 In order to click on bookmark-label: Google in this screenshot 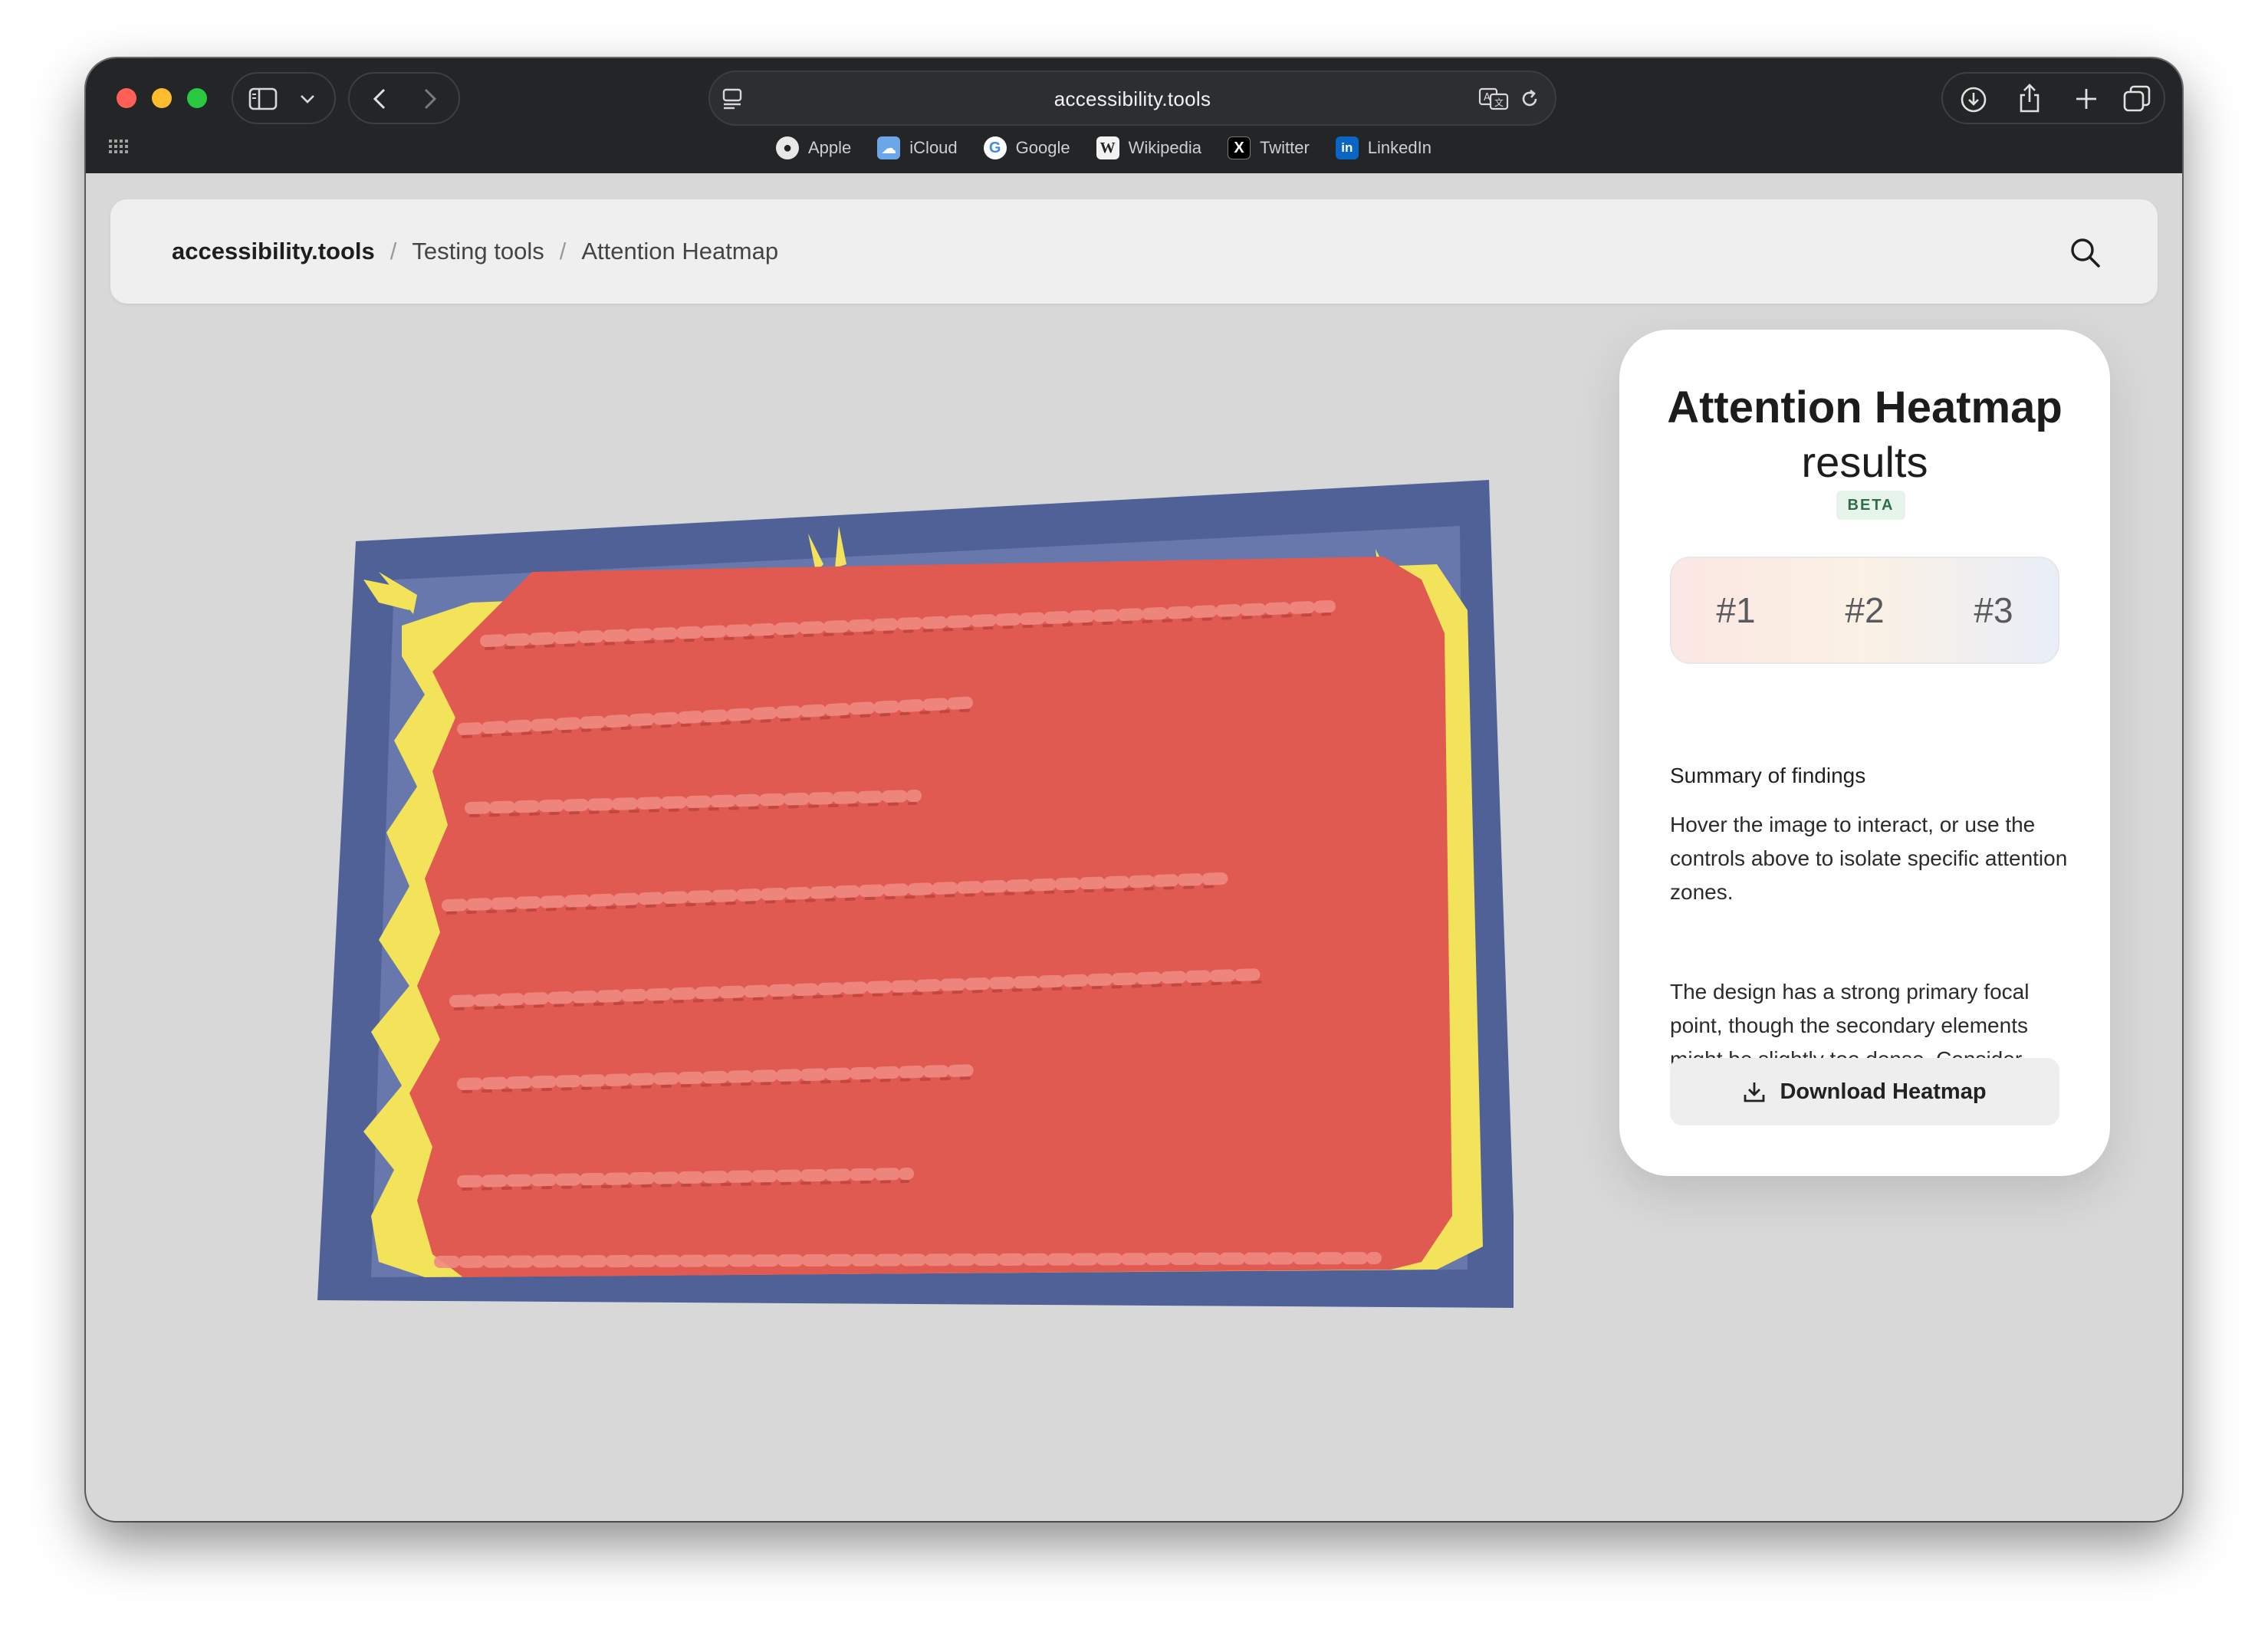, I will do `click(1042, 147)`.